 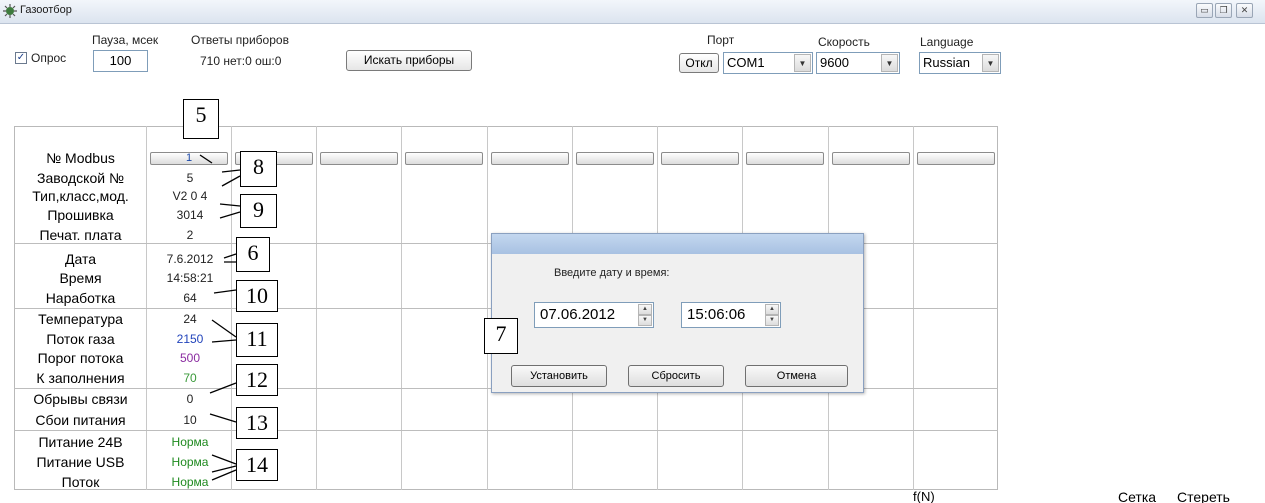 What do you see at coordinates (1137, 496) in the screenshot?
I see `grid-toggle: Сетка` at bounding box center [1137, 496].